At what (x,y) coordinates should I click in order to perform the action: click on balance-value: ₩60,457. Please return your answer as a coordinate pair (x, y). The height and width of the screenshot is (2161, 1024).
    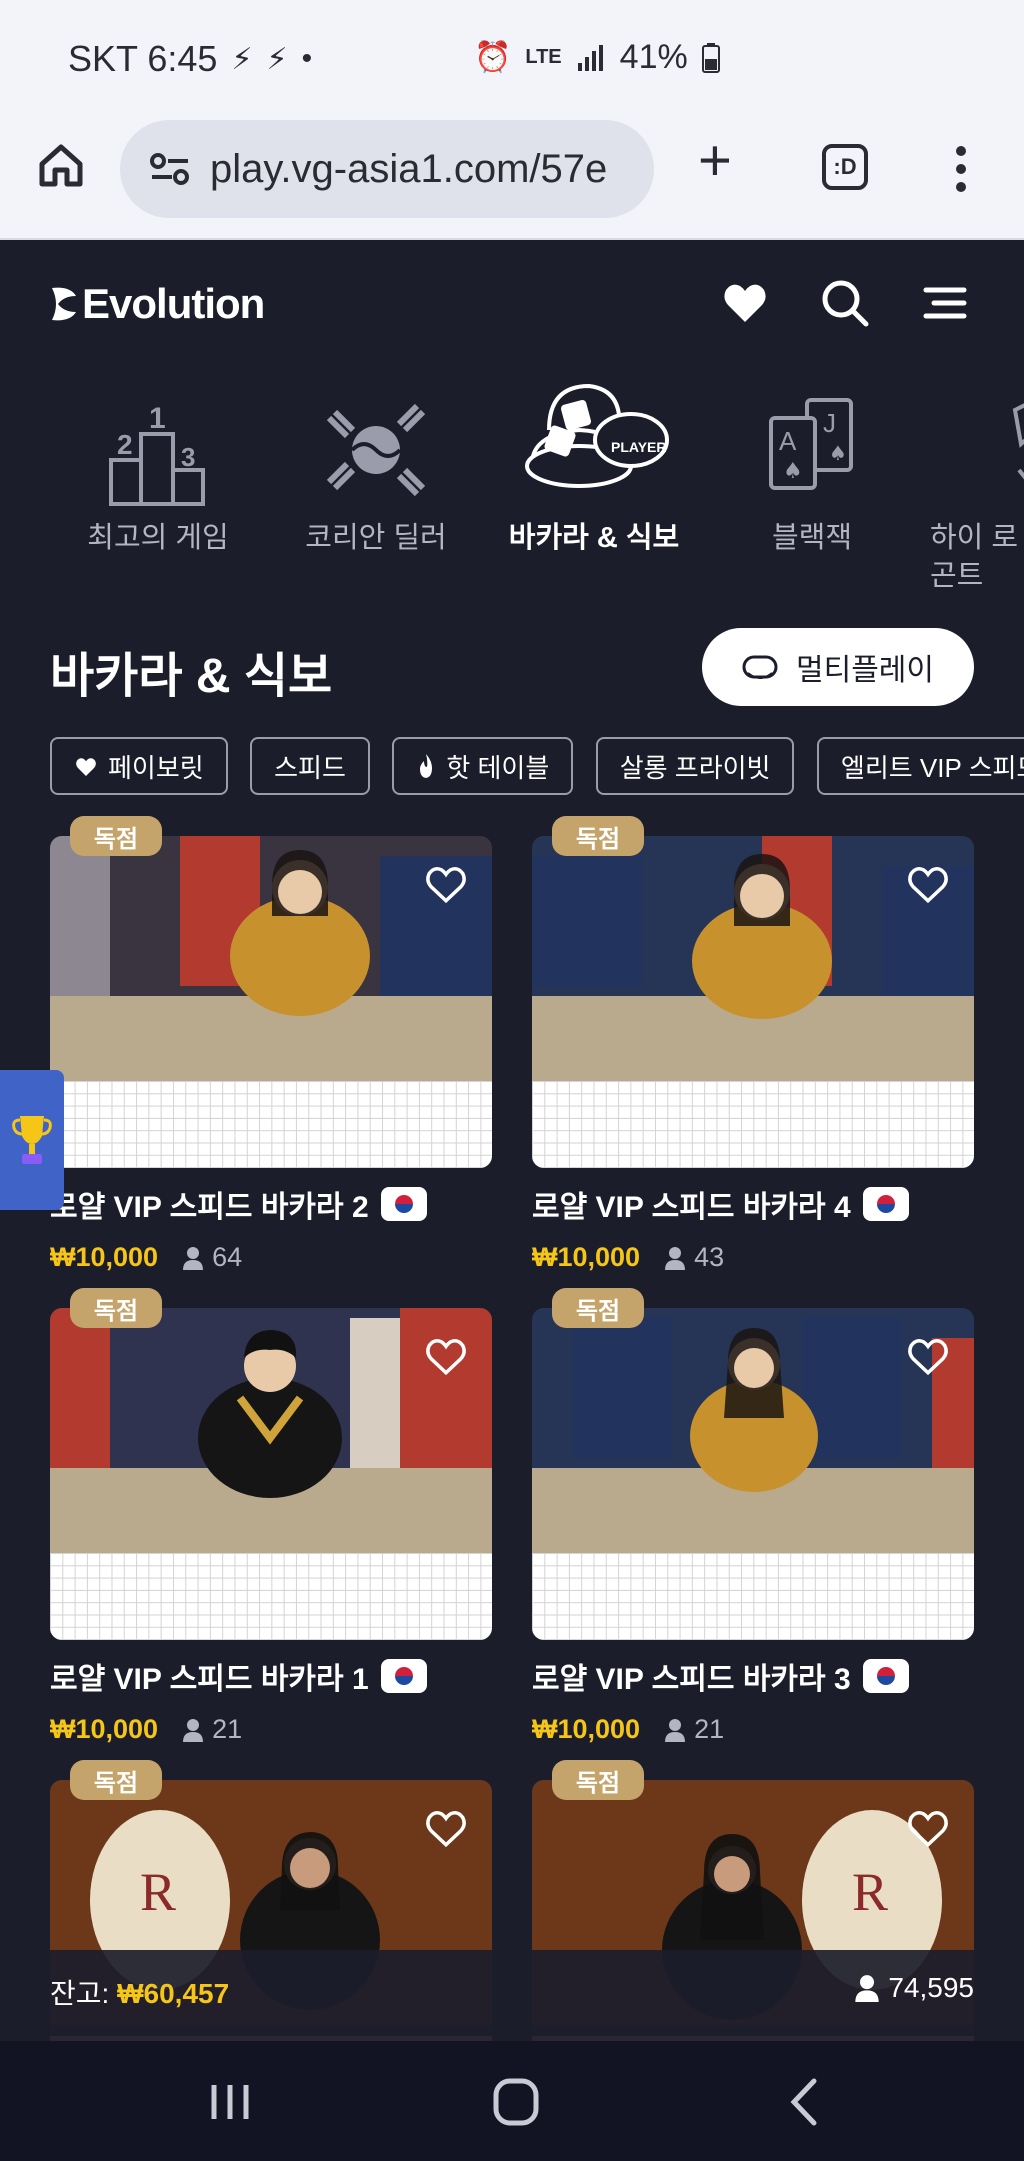
    Looking at the image, I should click on (173, 1993).